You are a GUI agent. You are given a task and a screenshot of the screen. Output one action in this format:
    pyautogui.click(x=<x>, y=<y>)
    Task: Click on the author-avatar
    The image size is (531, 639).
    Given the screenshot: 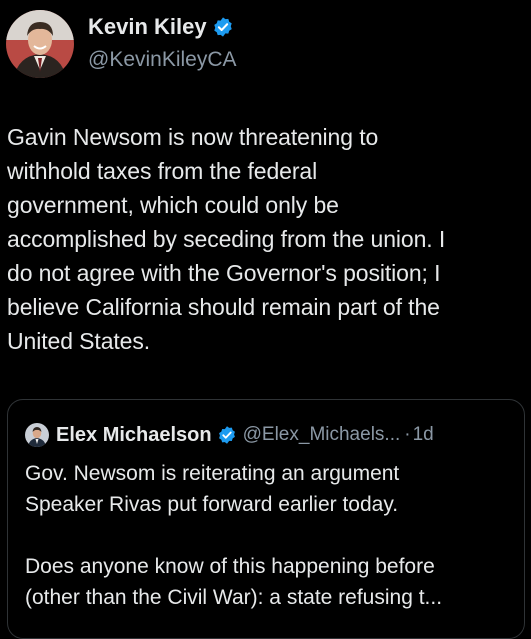 What is the action you would take?
    pyautogui.click(x=40, y=44)
    